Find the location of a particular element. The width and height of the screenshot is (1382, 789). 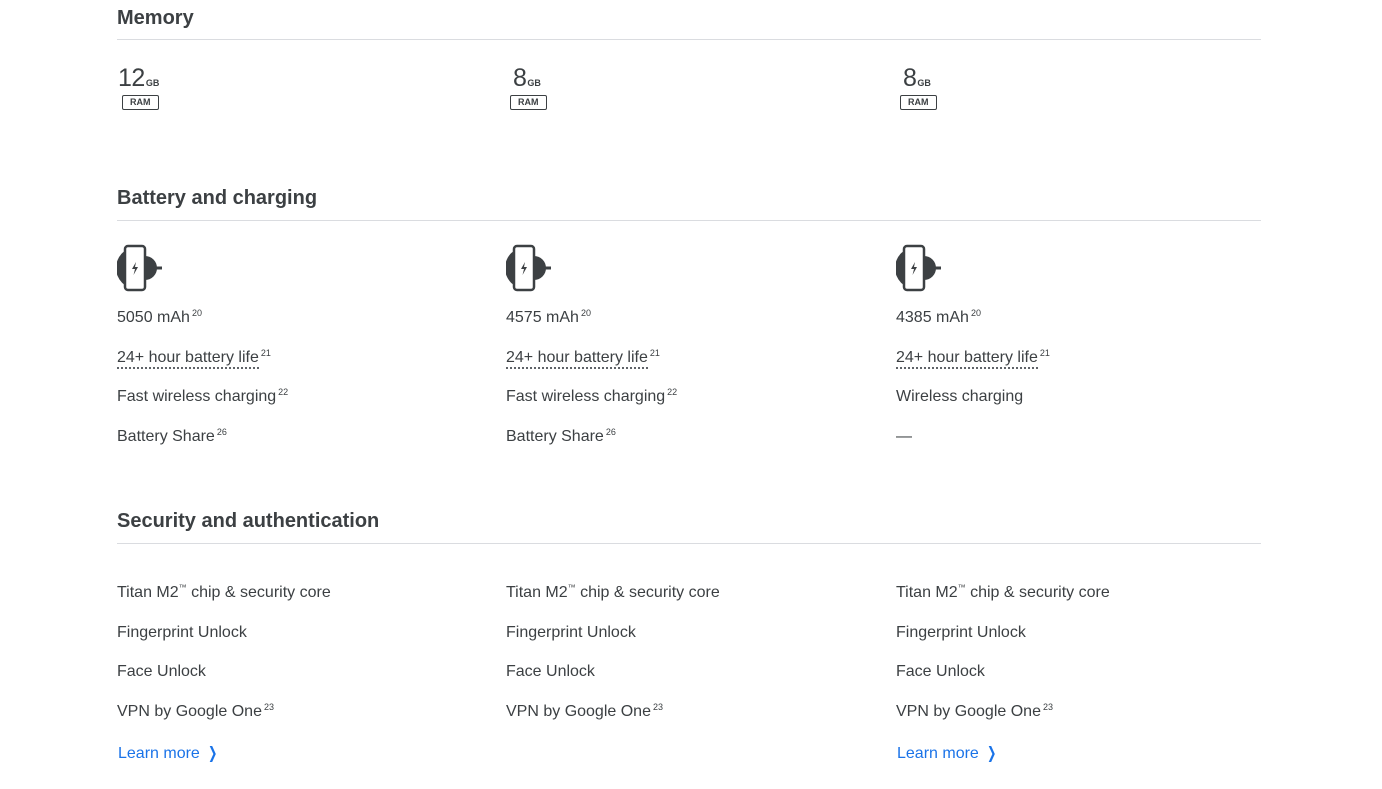

battery-capacity: 4575 mAh 20 is located at coordinates (548, 317).